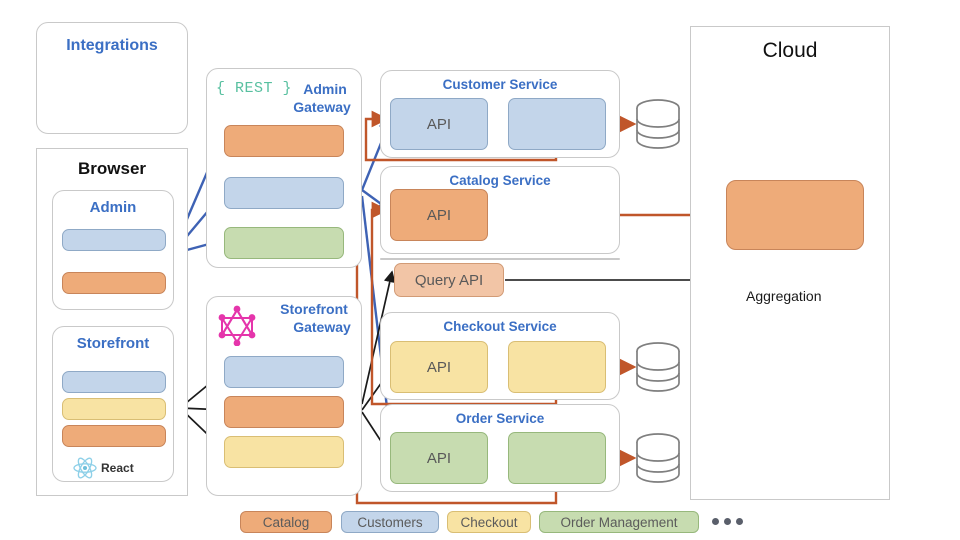 The width and height of the screenshot is (960, 540). What do you see at coordinates (114, 436) in the screenshot?
I see `storefront-catalog-chip` at bounding box center [114, 436].